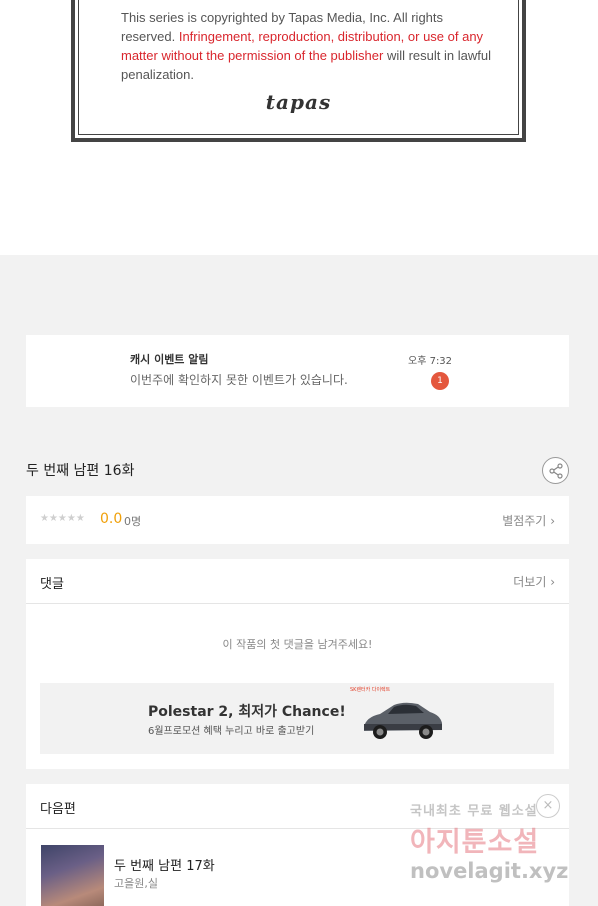  Describe the element at coordinates (169, 359) in the screenshot. I see `notification-title: 캐시 이벤트 알림` at that location.